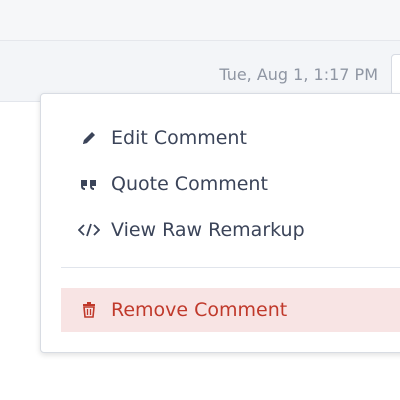 The image size is (400, 400). What do you see at coordinates (89, 230) in the screenshot?
I see `code-icon` at bounding box center [89, 230].